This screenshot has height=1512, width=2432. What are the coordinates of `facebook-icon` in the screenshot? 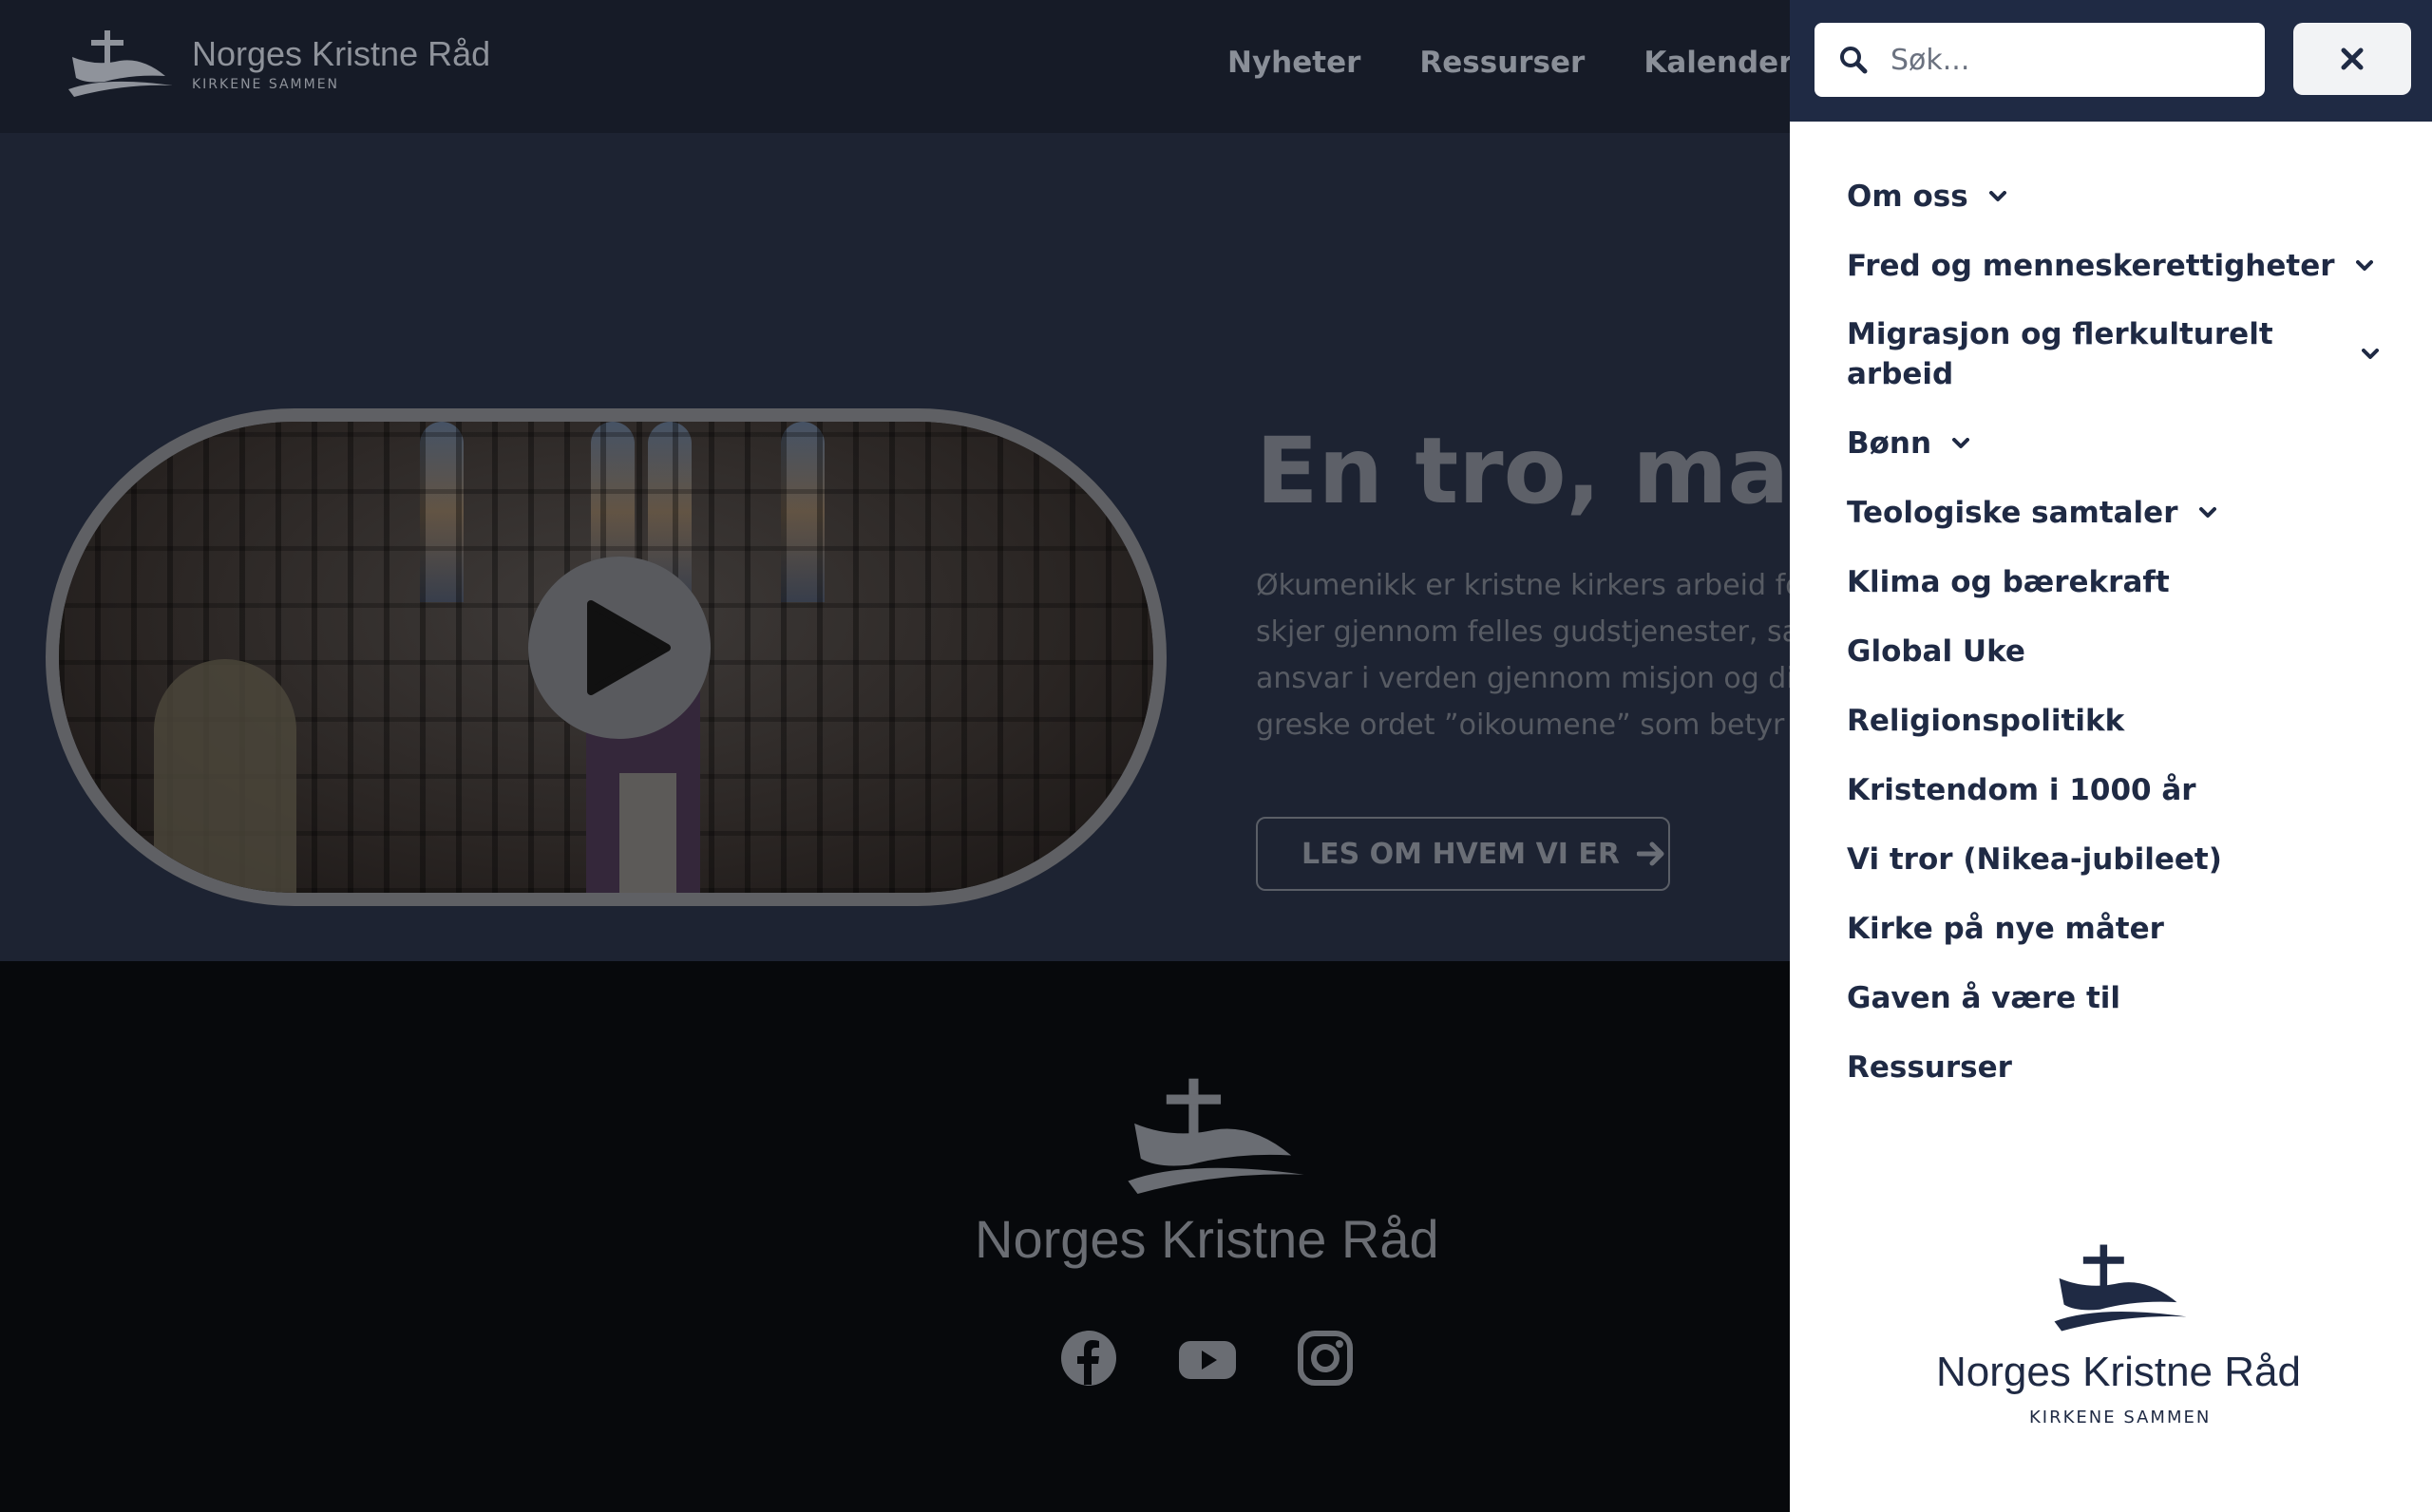 It's located at (1088, 1359).